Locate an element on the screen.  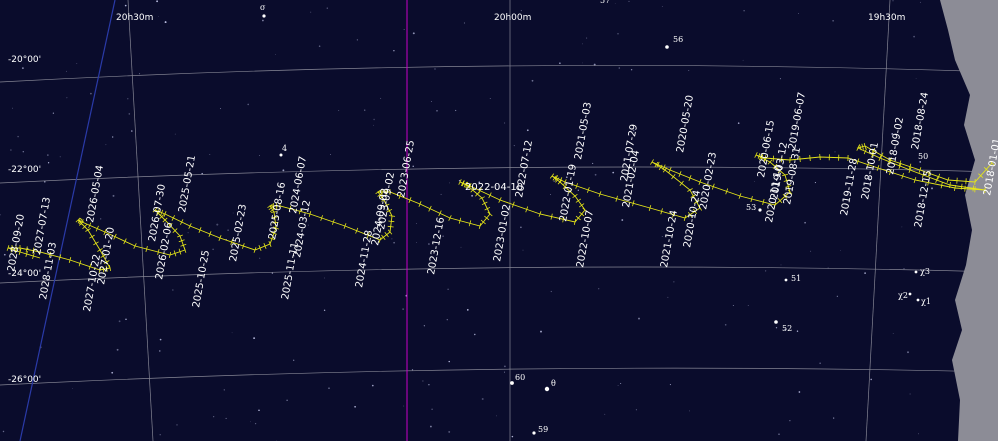
star-label-57: 57 is located at coordinates (605, 2).